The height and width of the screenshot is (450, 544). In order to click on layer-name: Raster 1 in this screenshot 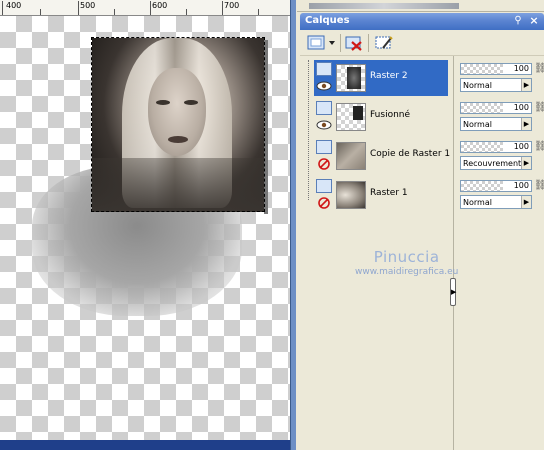, I will do `click(389, 193)`.